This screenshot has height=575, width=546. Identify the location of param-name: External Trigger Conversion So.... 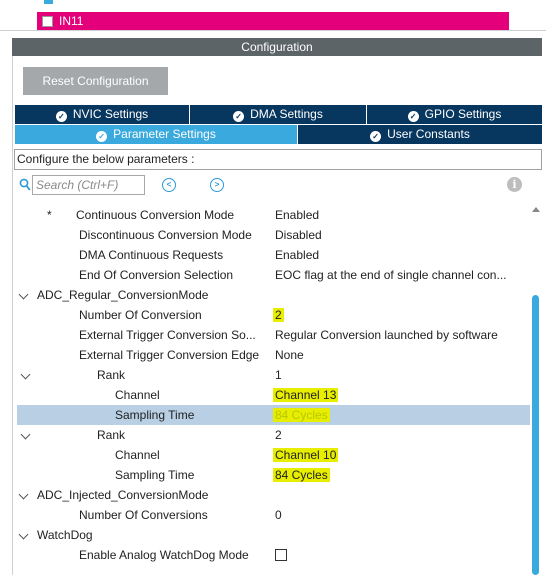
(167, 335).